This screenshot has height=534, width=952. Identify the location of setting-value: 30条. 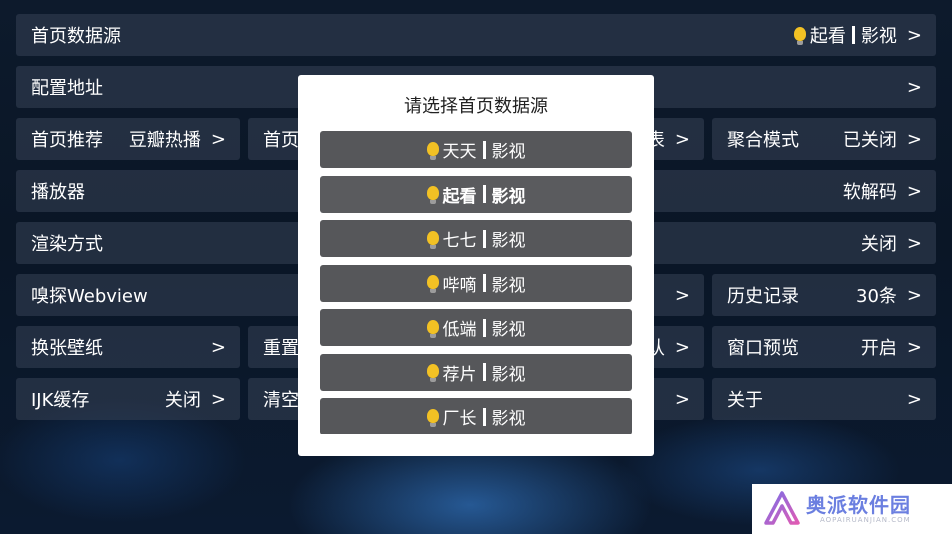
(876, 296).